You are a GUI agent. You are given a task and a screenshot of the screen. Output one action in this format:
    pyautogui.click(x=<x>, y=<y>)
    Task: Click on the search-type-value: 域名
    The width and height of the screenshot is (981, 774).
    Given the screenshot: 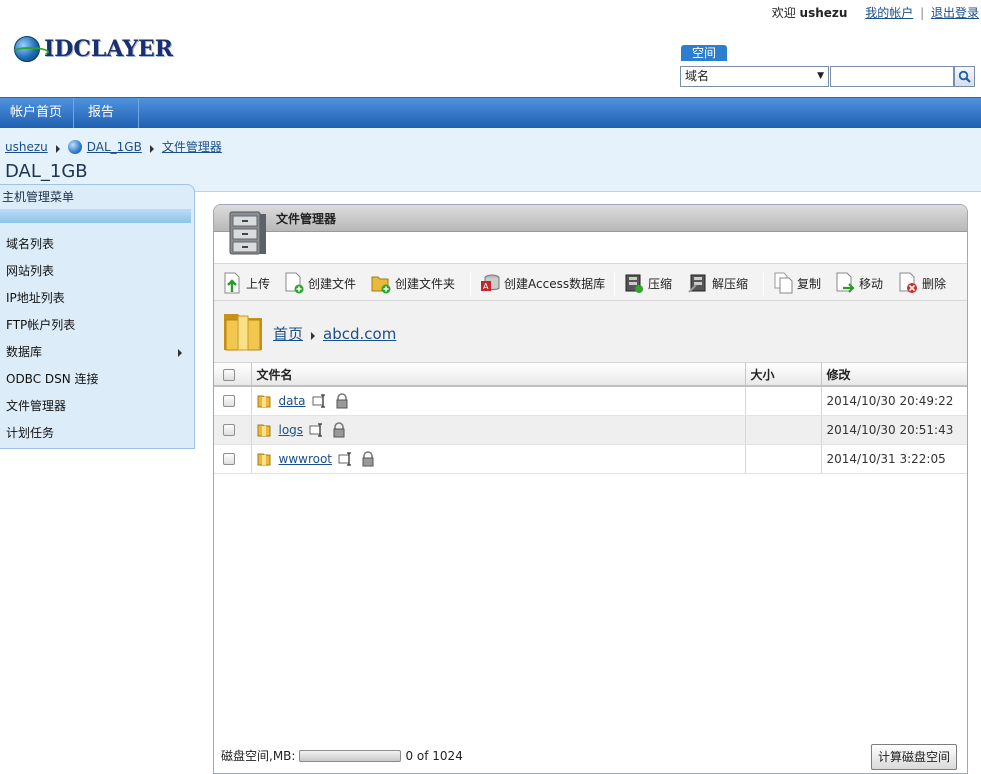 What is the action you would take?
    pyautogui.click(x=697, y=76)
    